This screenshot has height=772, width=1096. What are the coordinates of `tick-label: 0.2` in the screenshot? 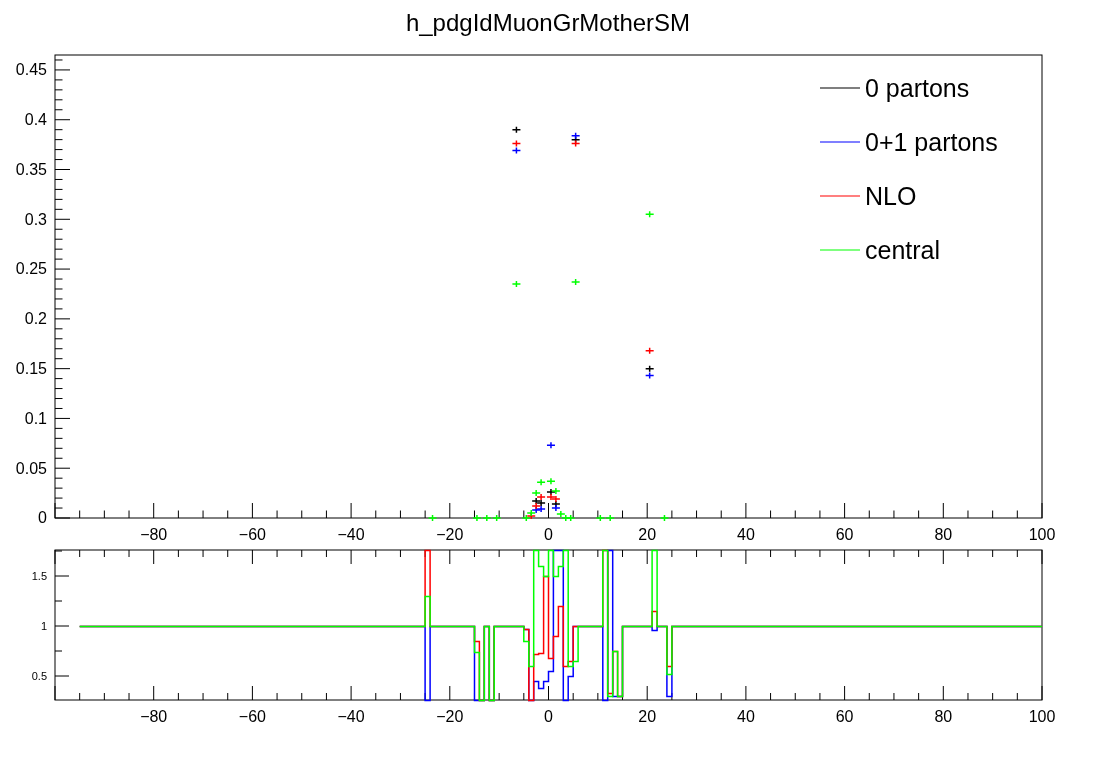 It's located at (35, 319).